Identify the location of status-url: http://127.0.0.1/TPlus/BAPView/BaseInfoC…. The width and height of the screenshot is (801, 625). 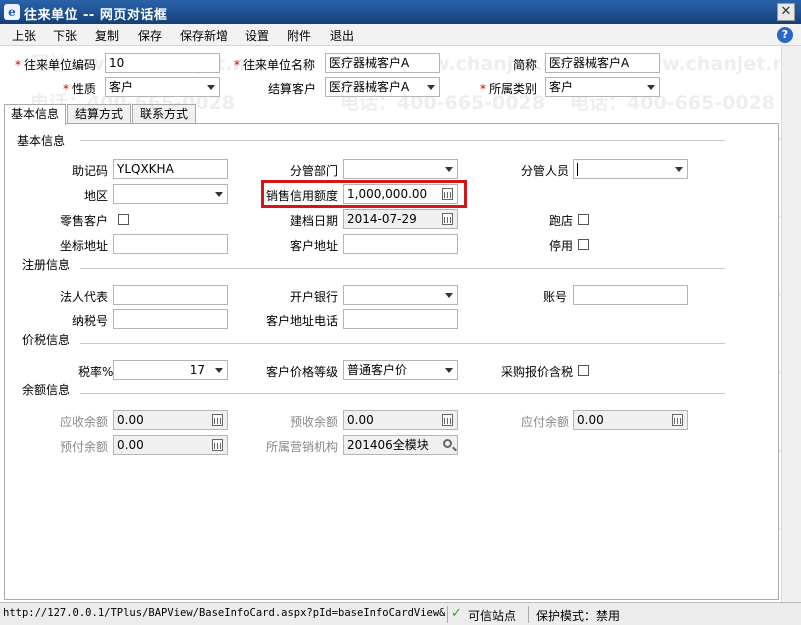
(224, 613).